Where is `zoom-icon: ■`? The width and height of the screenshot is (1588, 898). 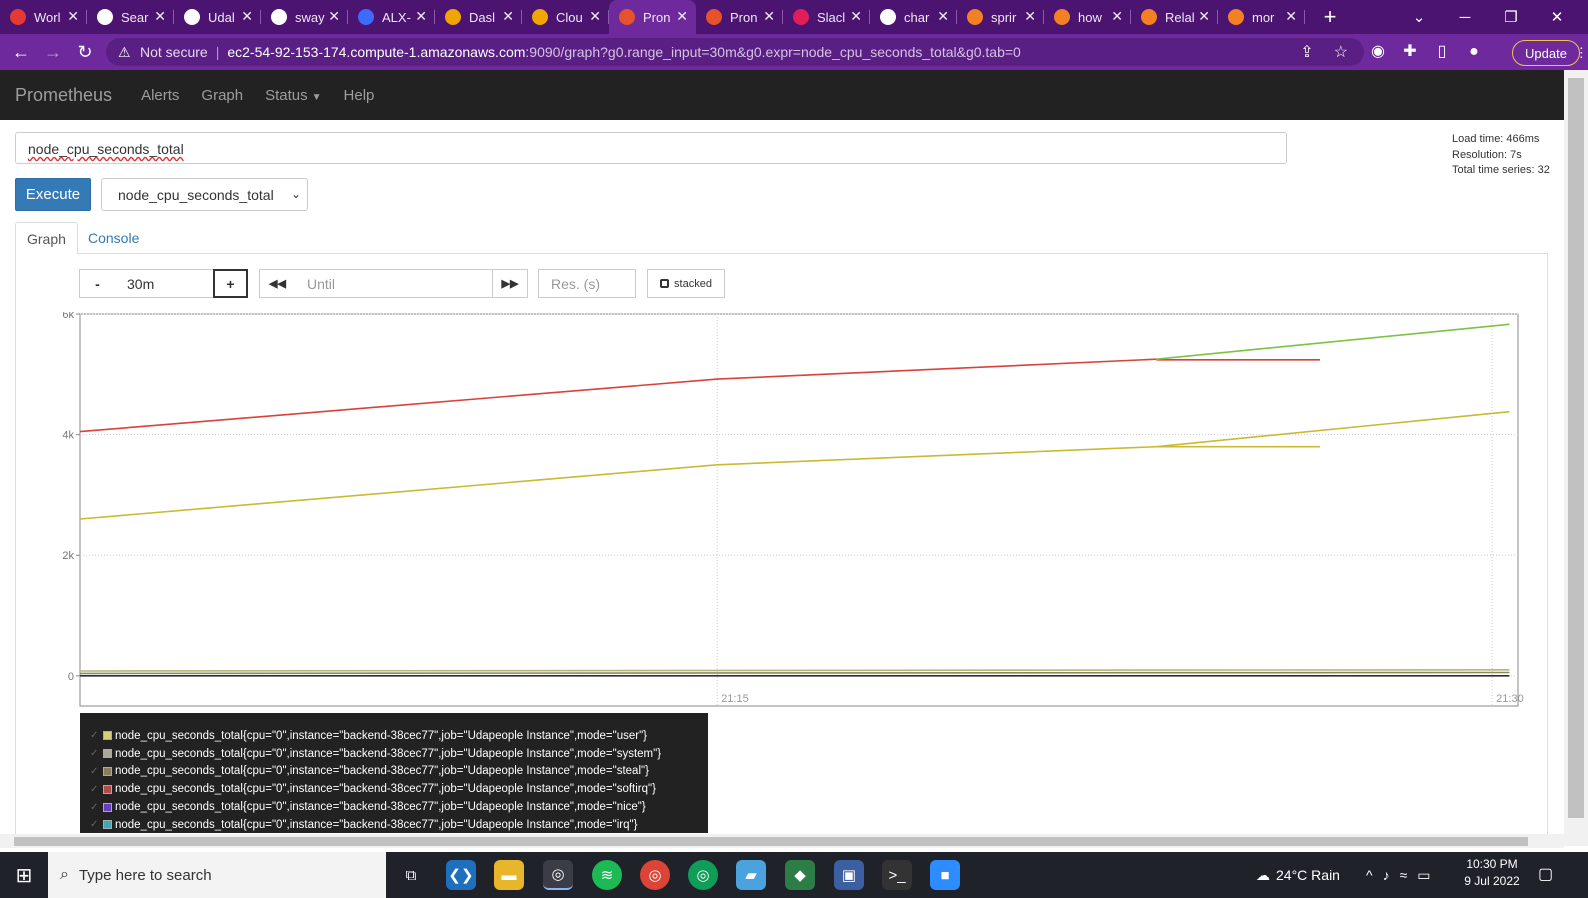
zoom-icon: ■ is located at coordinates (945, 875).